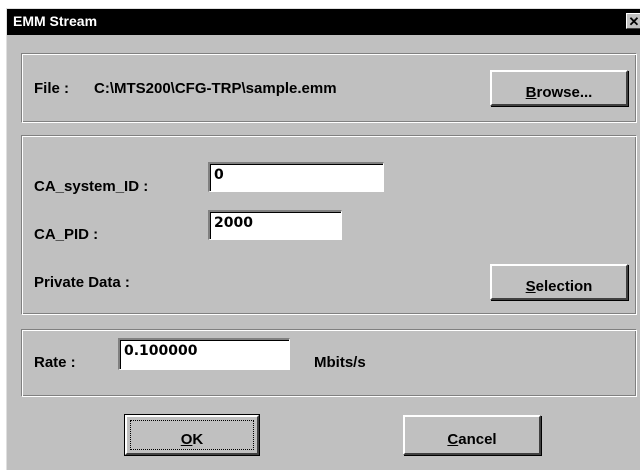 Image resolution: width=640 pixels, height=470 pixels. Describe the element at coordinates (564, 286) in the screenshot. I see `selection-label: election` at that location.